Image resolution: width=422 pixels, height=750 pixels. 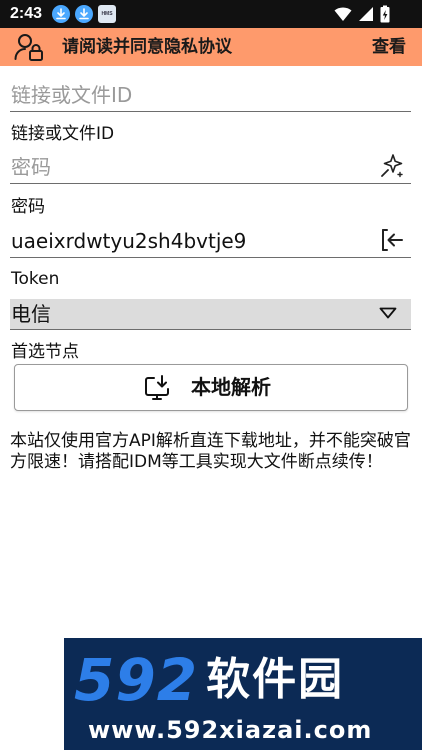 I want to click on app-bar: 请阅读并同意隐私协议 查看, so click(x=211, y=47).